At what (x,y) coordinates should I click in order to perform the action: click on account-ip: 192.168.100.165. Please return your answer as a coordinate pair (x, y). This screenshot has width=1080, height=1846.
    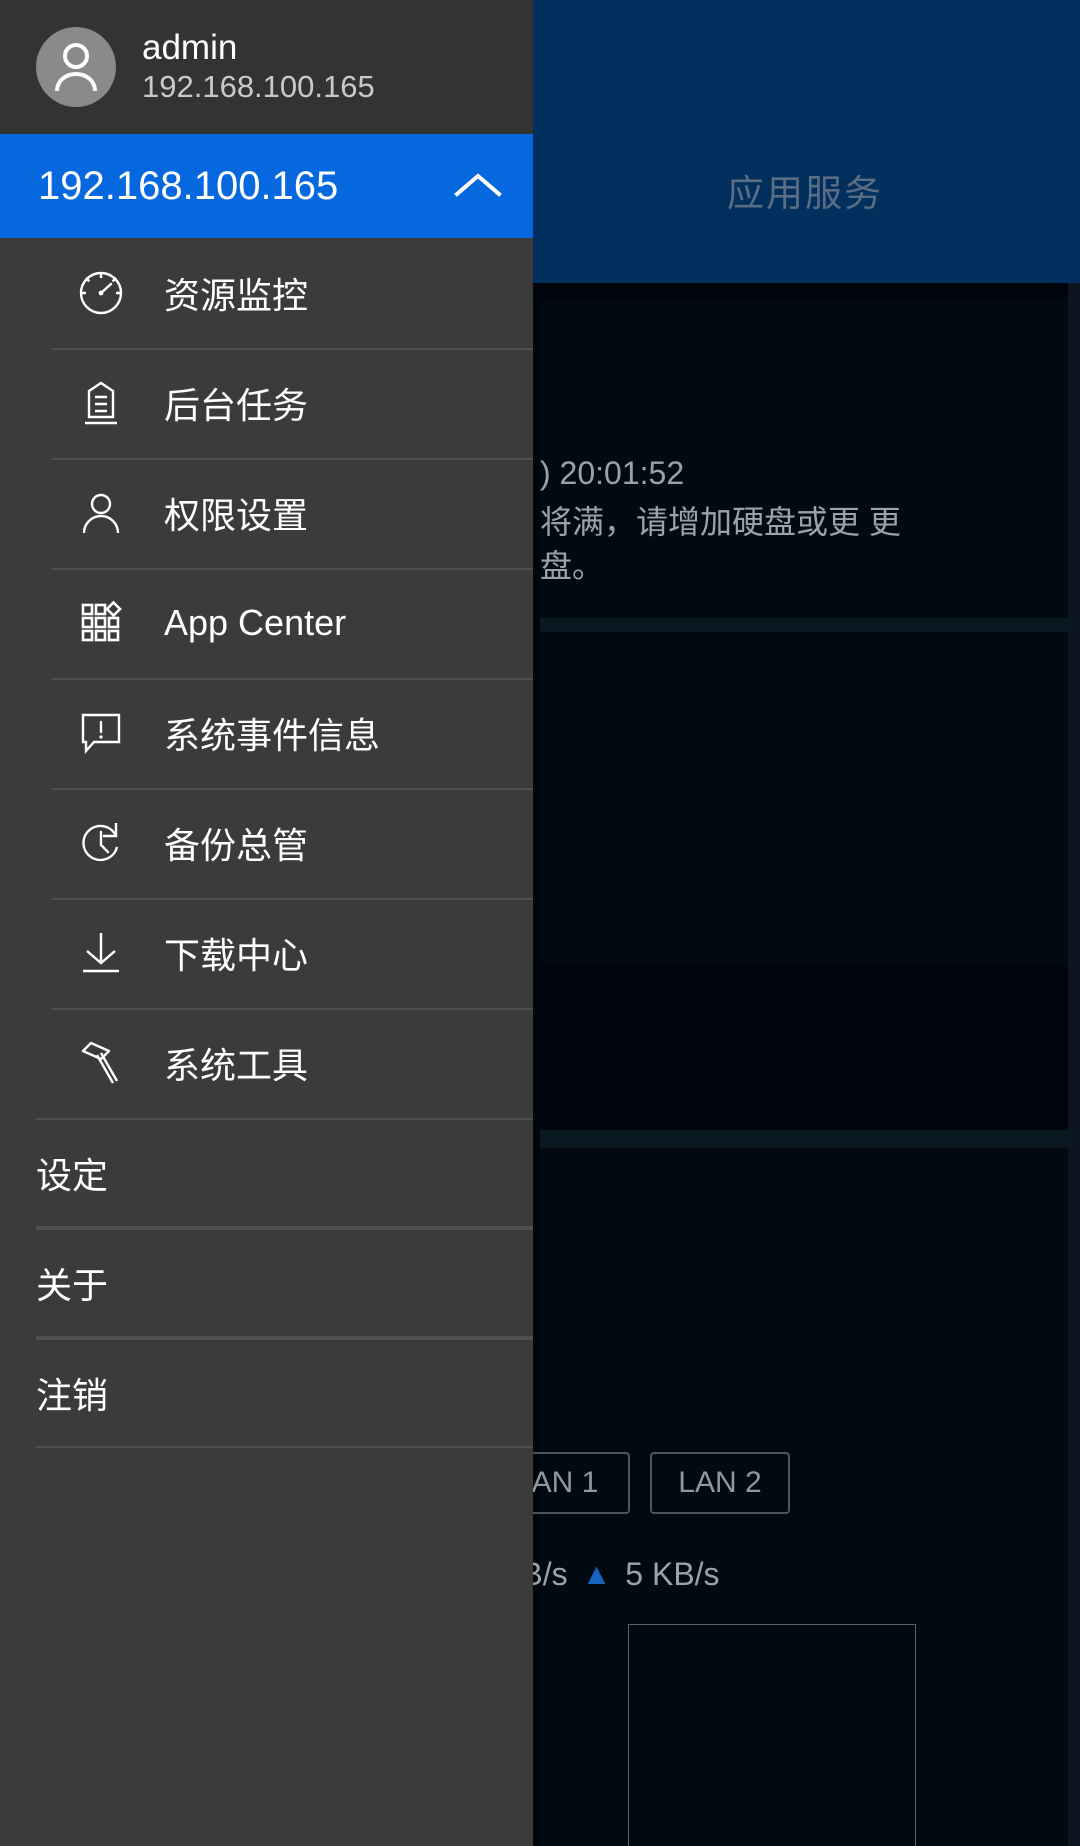
    Looking at the image, I should click on (258, 86).